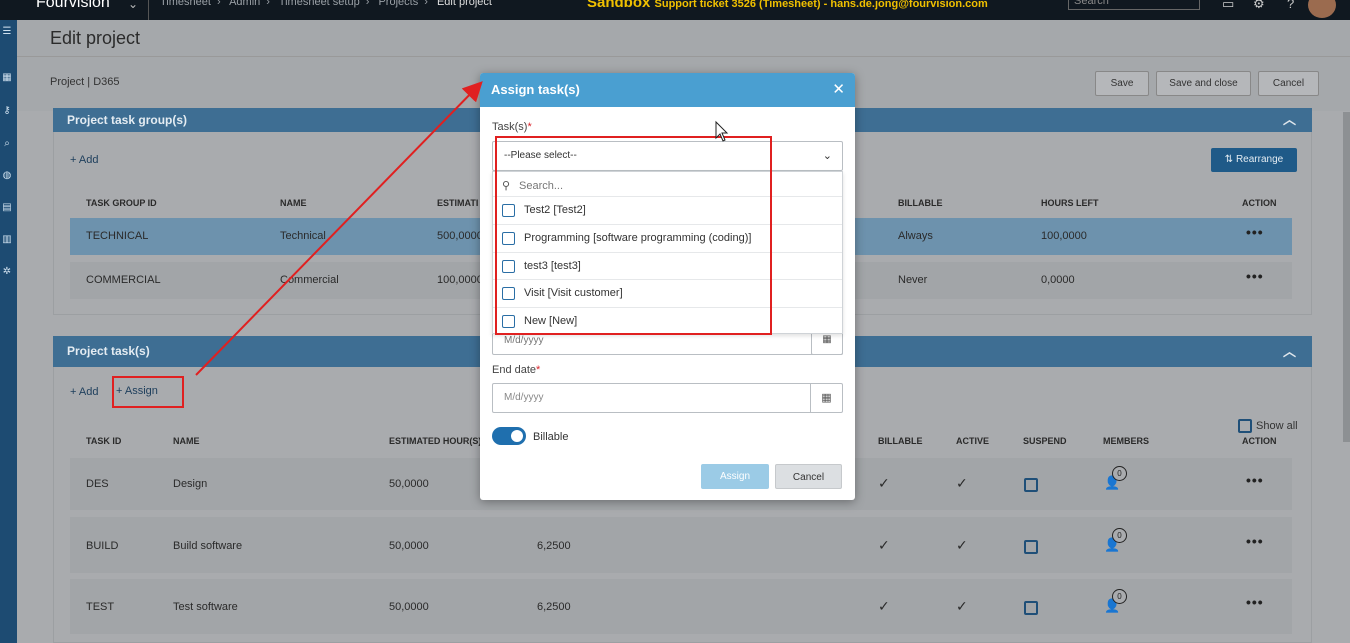  Describe the element at coordinates (7, 144) in the screenshot. I see `search-icon: ⌕` at that location.